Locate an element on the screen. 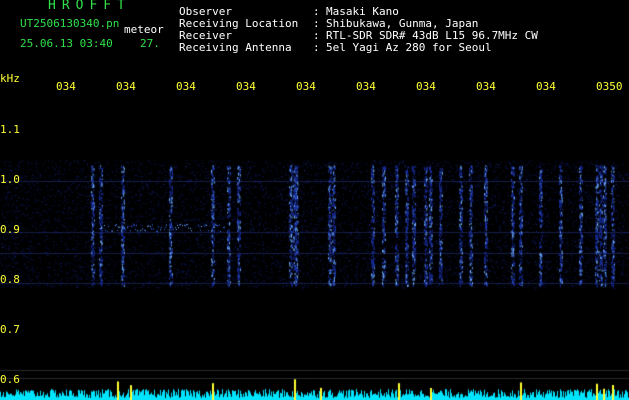  freq-tick: 0.7 is located at coordinates (10, 329).